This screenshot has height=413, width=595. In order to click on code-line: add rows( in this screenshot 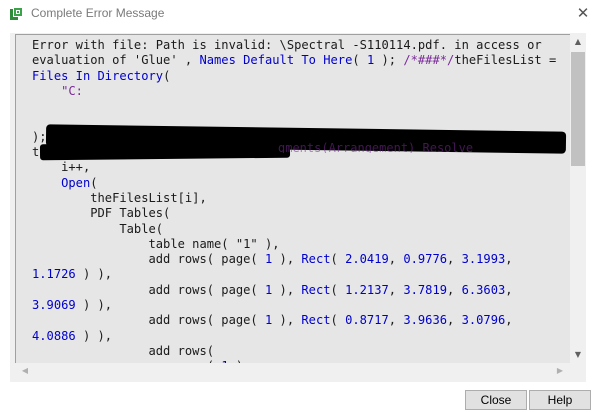, I will do `click(294, 351)`.